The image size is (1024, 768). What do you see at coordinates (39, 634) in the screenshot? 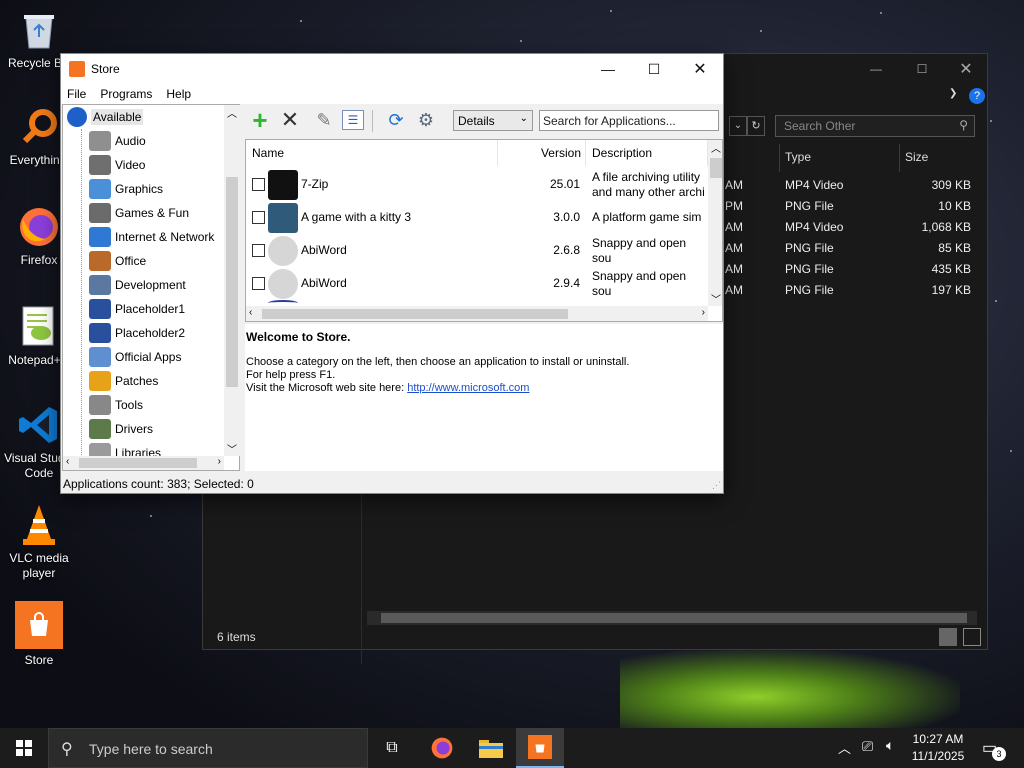
I see `desktop-icon-store: Store` at bounding box center [39, 634].